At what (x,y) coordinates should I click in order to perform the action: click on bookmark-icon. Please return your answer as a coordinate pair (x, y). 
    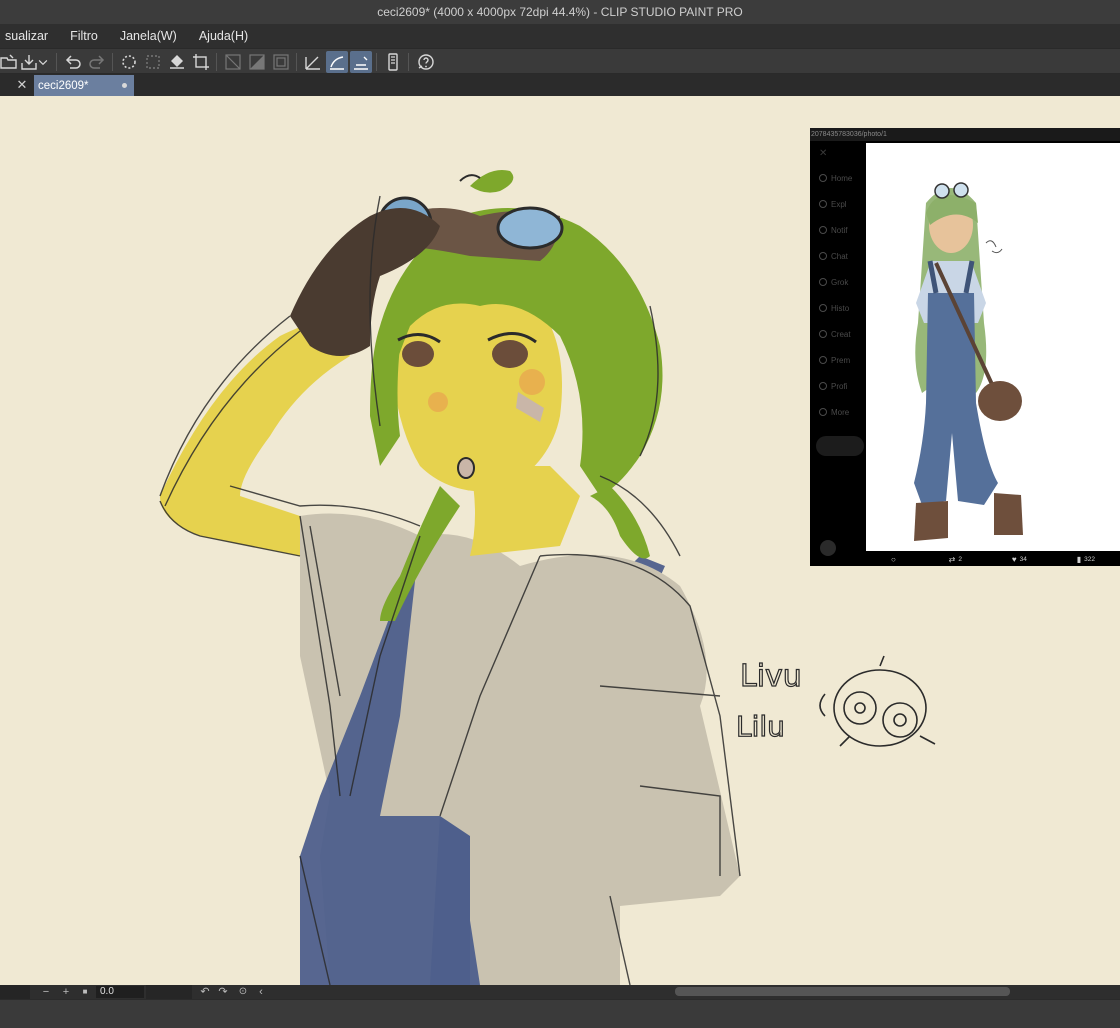
    Looking at the image, I should click on (823, 308).